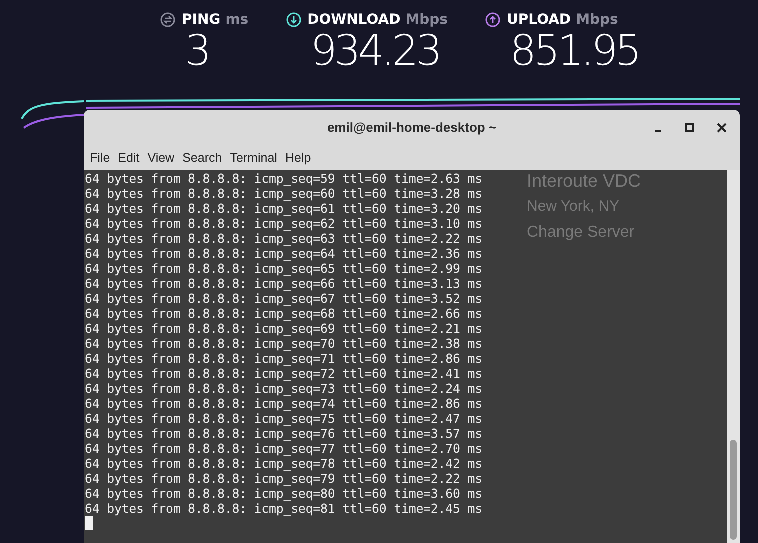 Image resolution: width=758 pixels, height=543 pixels. Describe the element at coordinates (283, 463) in the screenshot. I see `terminal-line: 64 bytes from 8.8.8.8: icmp_seq=78 ttl=60 time=2.42 ms` at that location.